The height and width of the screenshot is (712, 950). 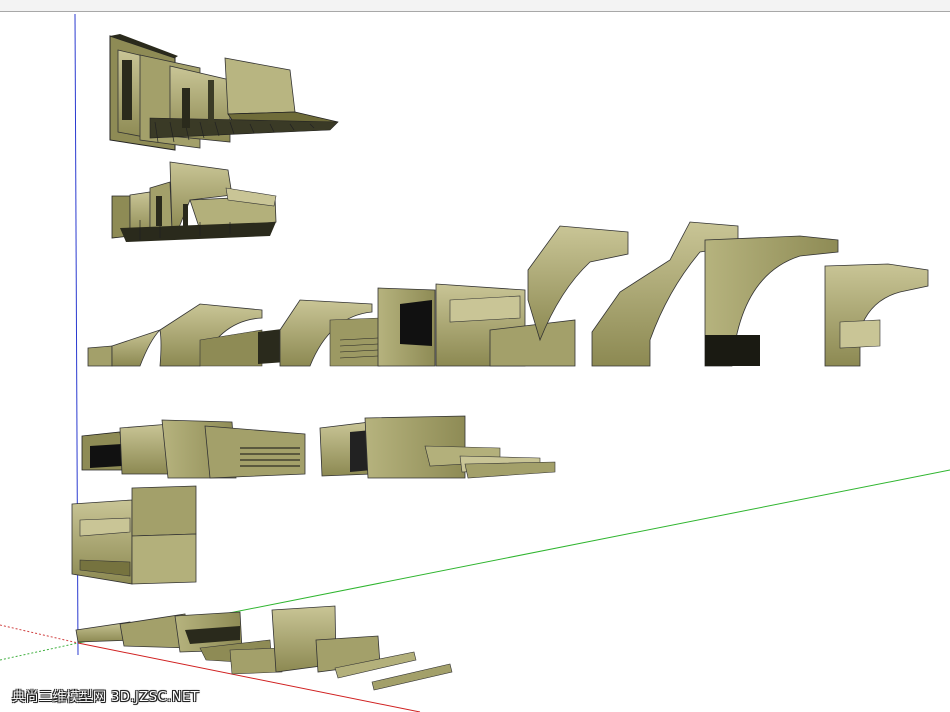 I want to click on red-axis-dashed, so click(x=39, y=634).